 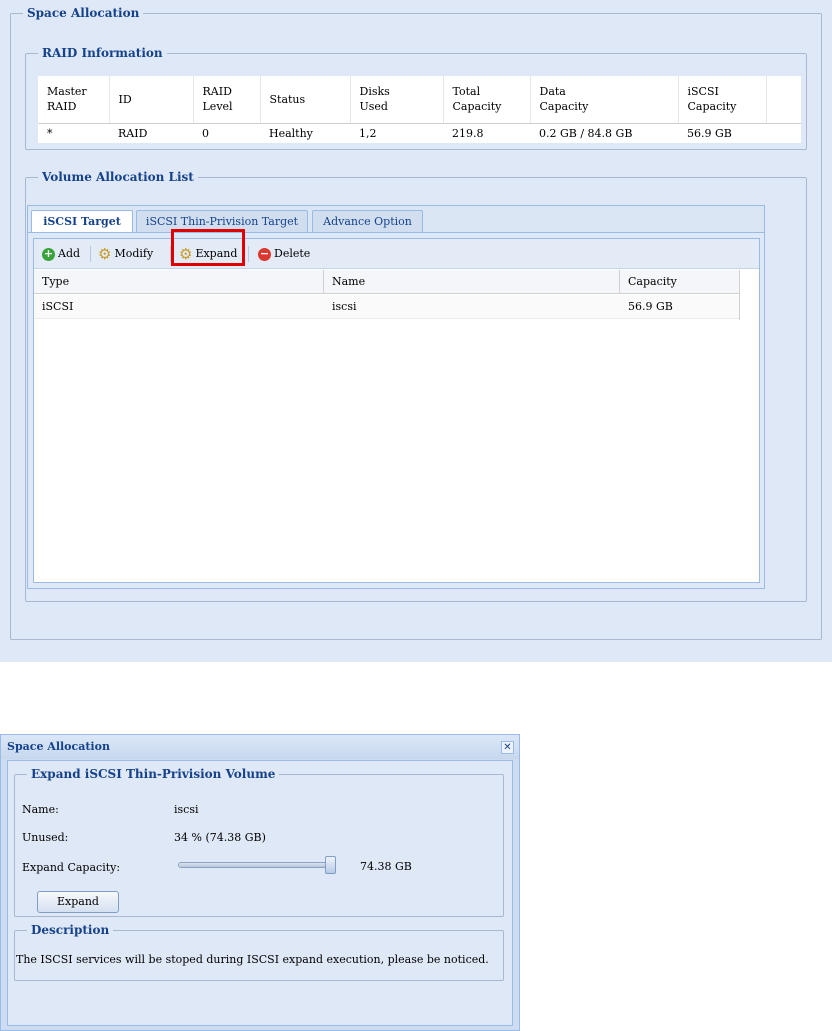 I want to click on cell-total-capacity: 219.8, so click(x=468, y=133).